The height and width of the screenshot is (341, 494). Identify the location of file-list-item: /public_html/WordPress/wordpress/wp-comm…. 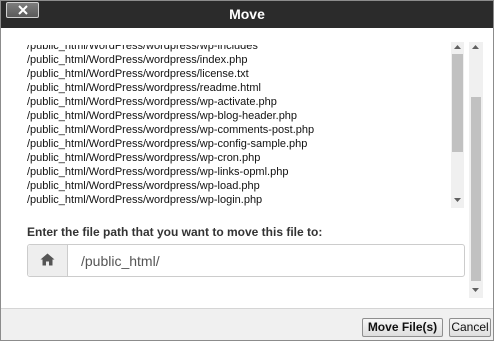
(170, 130).